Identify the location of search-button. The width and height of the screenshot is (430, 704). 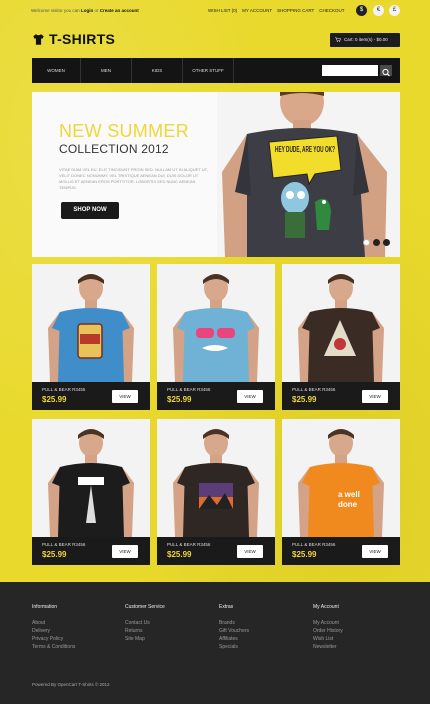
(386, 71).